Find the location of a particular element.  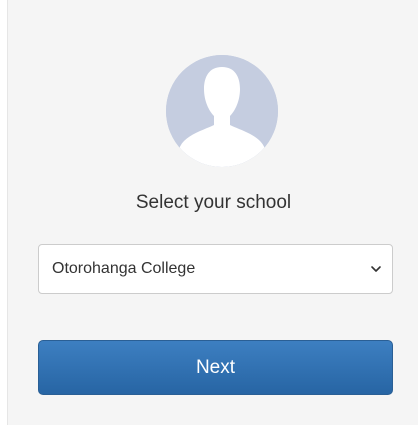

page-title: Select your school is located at coordinates (213, 202).